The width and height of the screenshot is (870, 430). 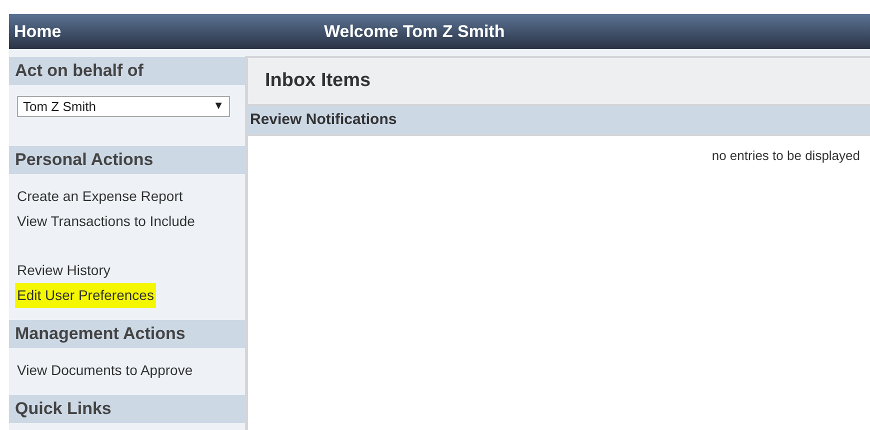 I want to click on home-link: Home, so click(x=166, y=31).